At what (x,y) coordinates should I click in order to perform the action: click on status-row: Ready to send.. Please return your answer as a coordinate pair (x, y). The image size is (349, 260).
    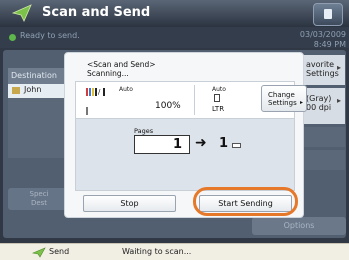
    Looking at the image, I should click on (174, 37).